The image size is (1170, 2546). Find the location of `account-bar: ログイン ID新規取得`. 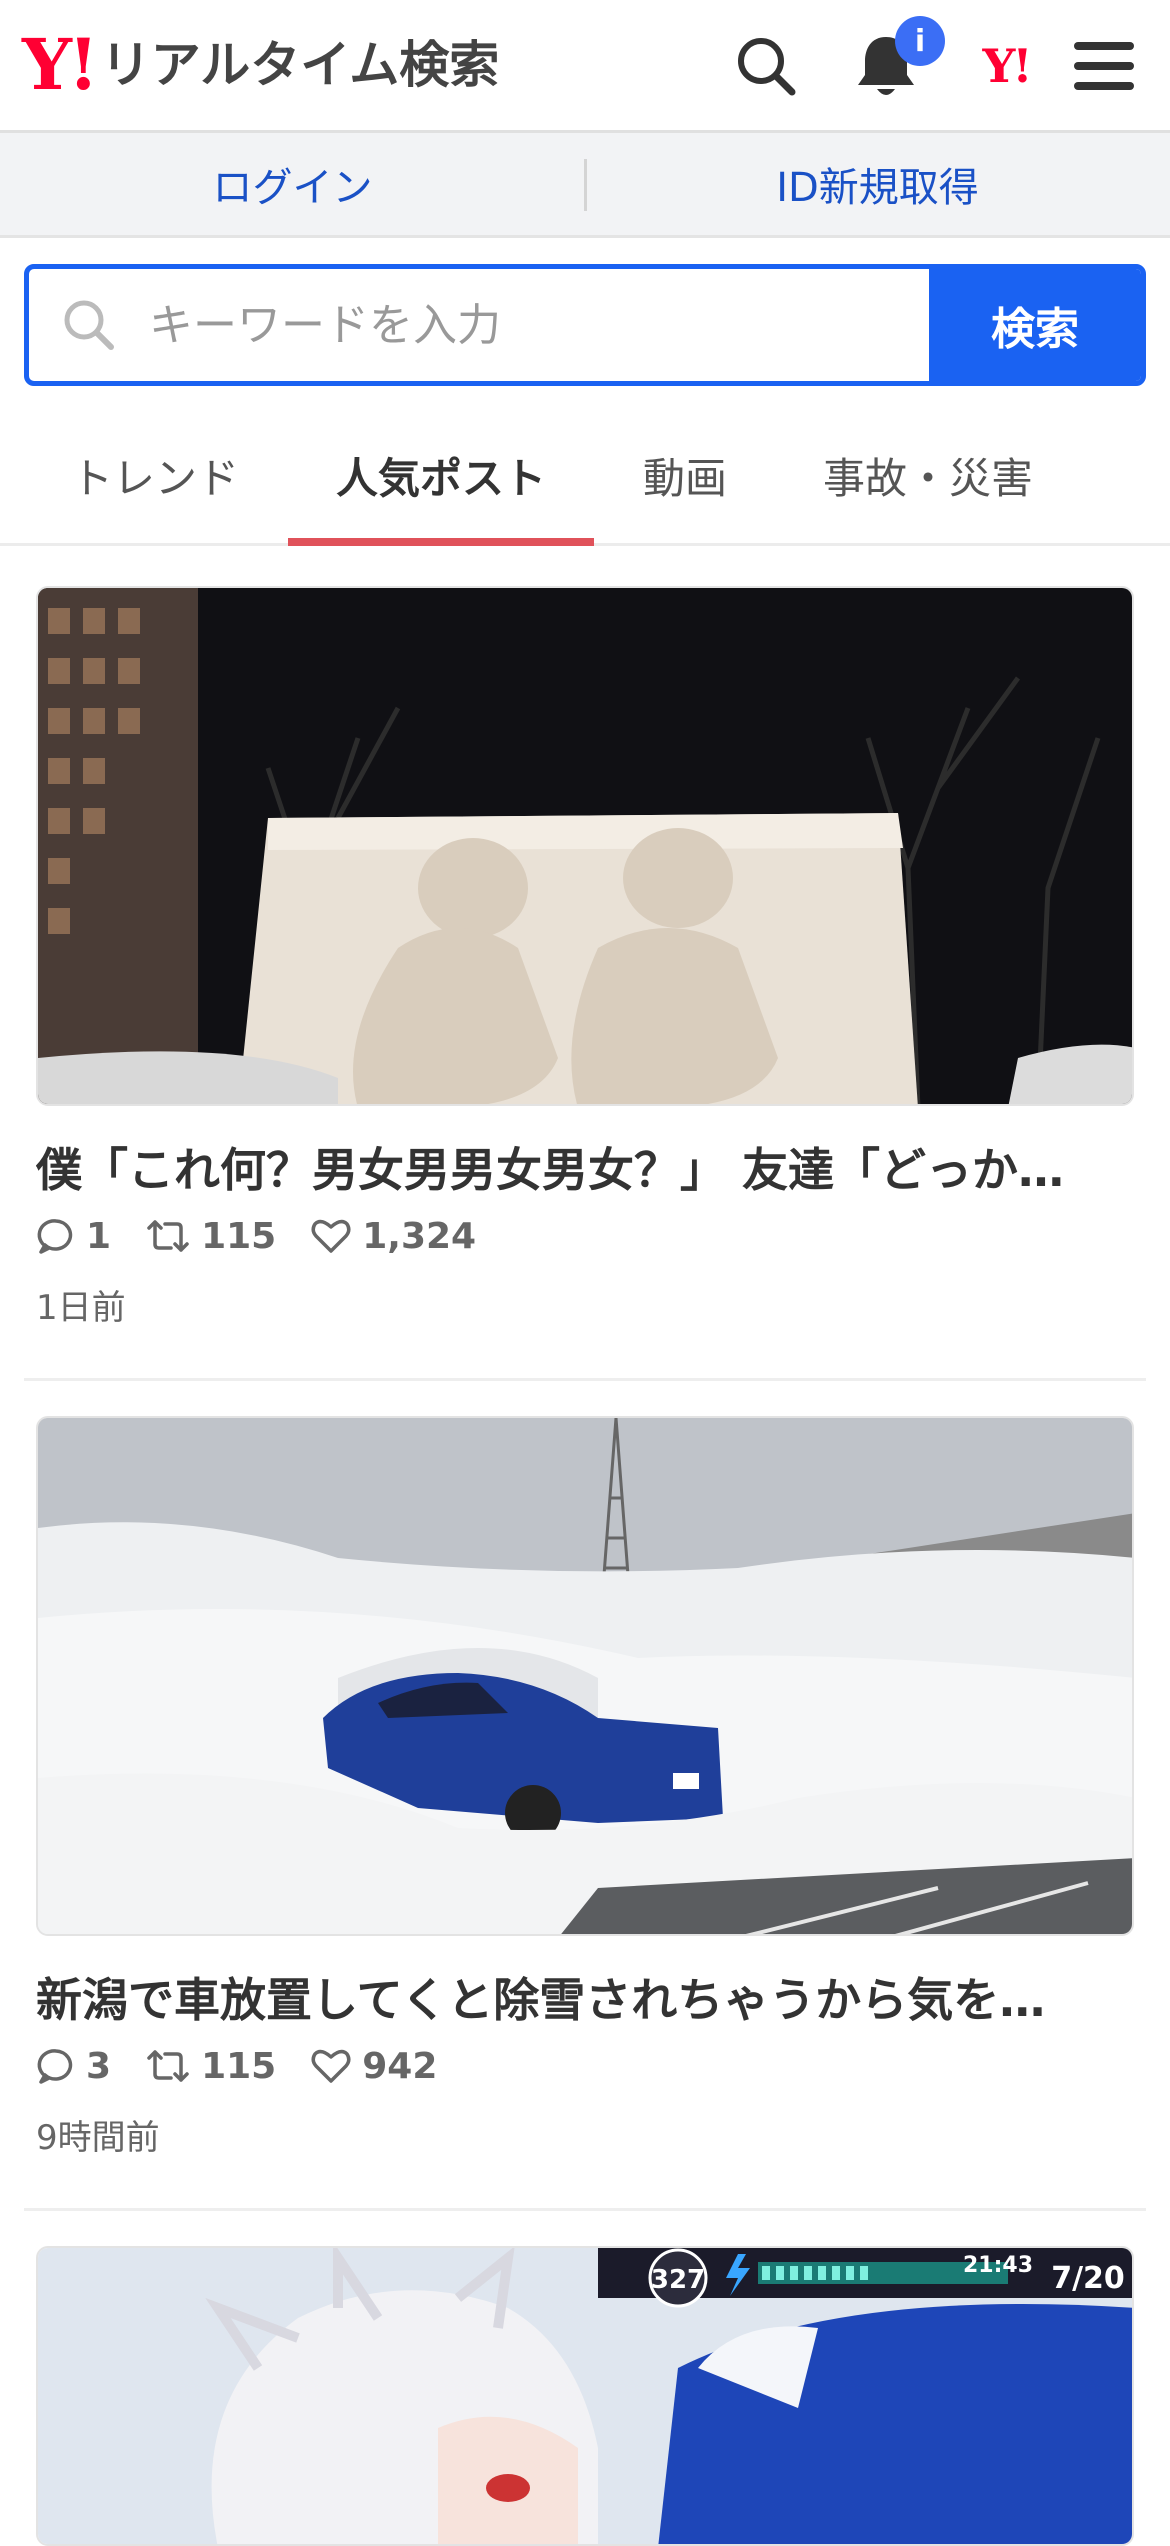

account-bar: ログイン ID新規取得 is located at coordinates (585, 185).